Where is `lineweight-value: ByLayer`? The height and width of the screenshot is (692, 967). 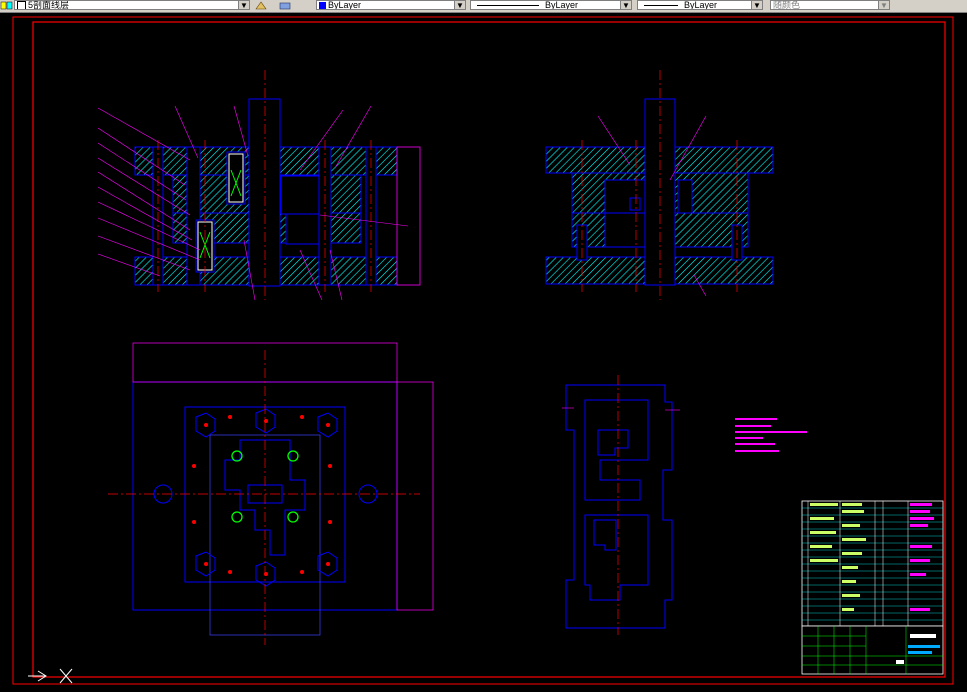
lineweight-value: ByLayer is located at coordinates (701, 5).